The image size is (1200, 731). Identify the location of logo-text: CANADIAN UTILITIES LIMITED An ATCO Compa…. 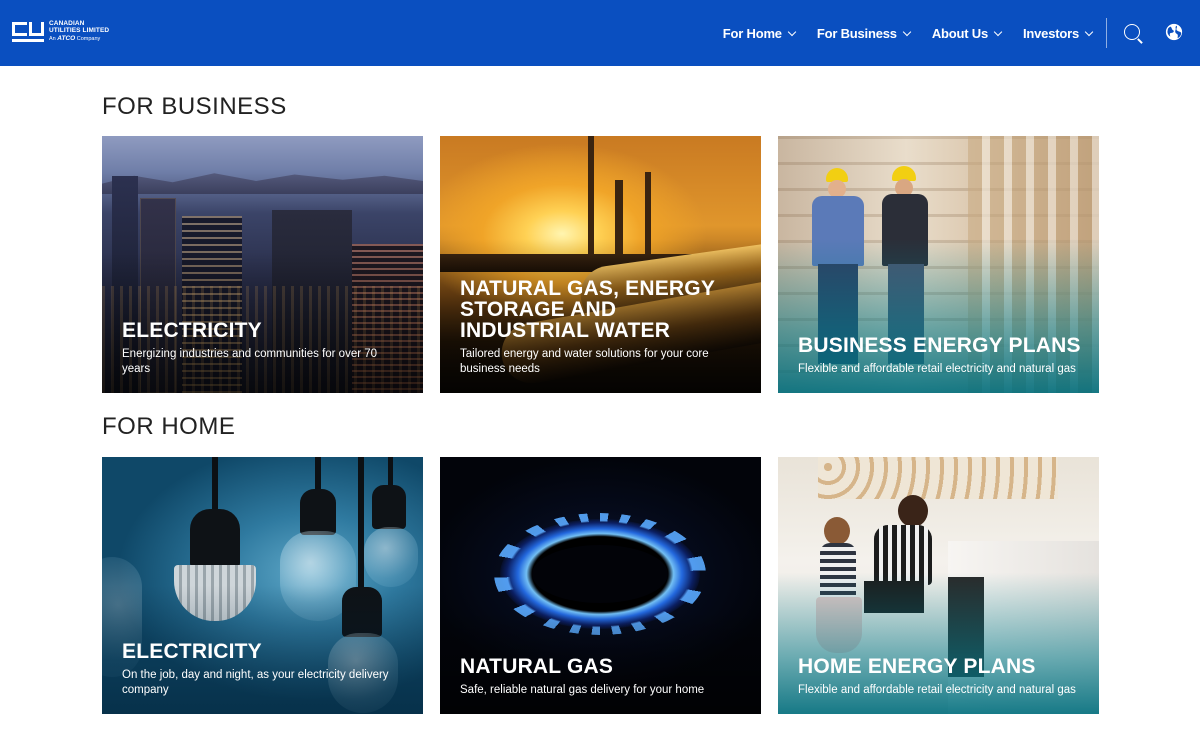
(79, 31).